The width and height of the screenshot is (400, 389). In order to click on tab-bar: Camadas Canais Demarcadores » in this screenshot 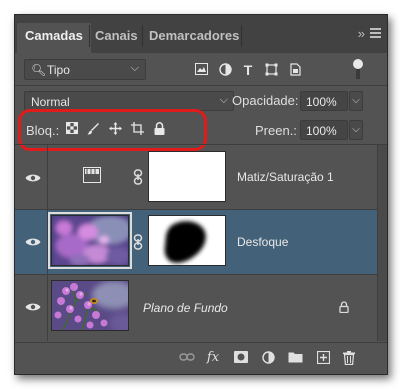, I will do `click(201, 34)`.